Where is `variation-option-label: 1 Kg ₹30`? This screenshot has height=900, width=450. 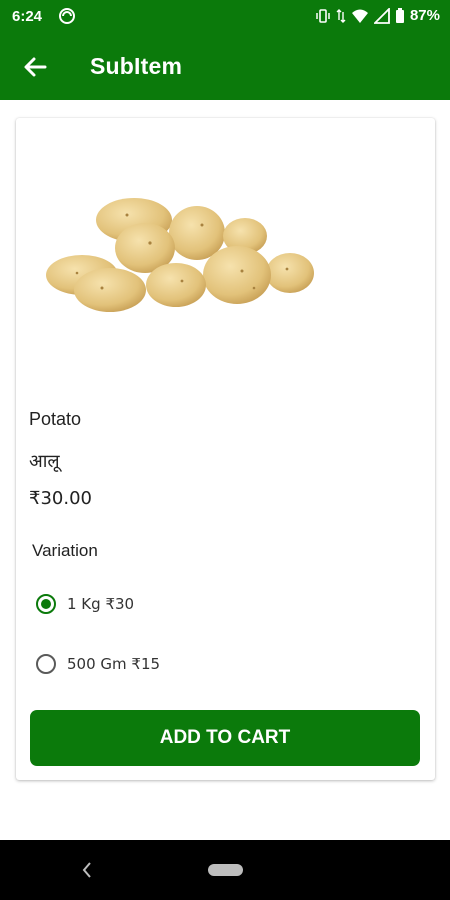
variation-option-label: 1 Kg ₹30 is located at coordinates (101, 604).